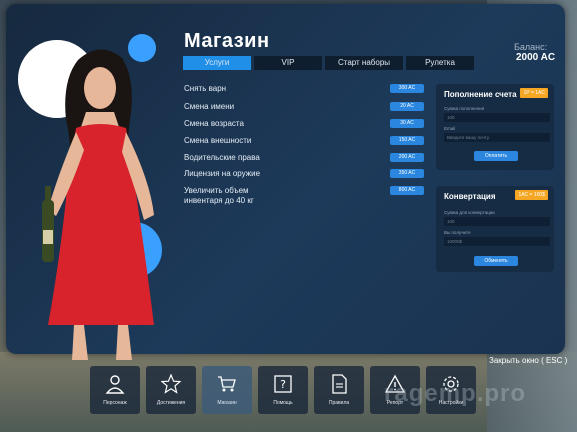 The image size is (577, 432). What do you see at coordinates (528, 360) in the screenshot?
I see `close-window-hint: Закрыть окно ( ESC )` at bounding box center [528, 360].